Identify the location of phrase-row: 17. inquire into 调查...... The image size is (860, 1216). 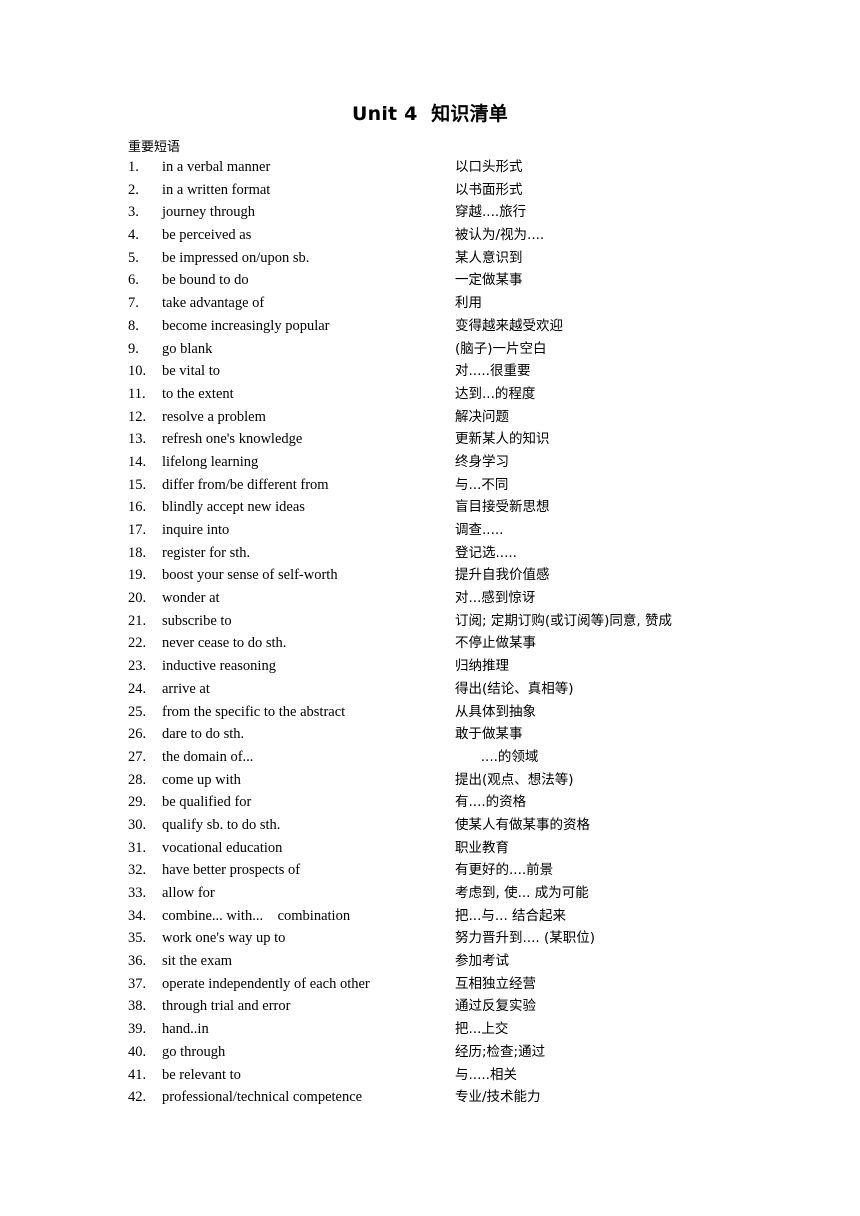
(430, 532).